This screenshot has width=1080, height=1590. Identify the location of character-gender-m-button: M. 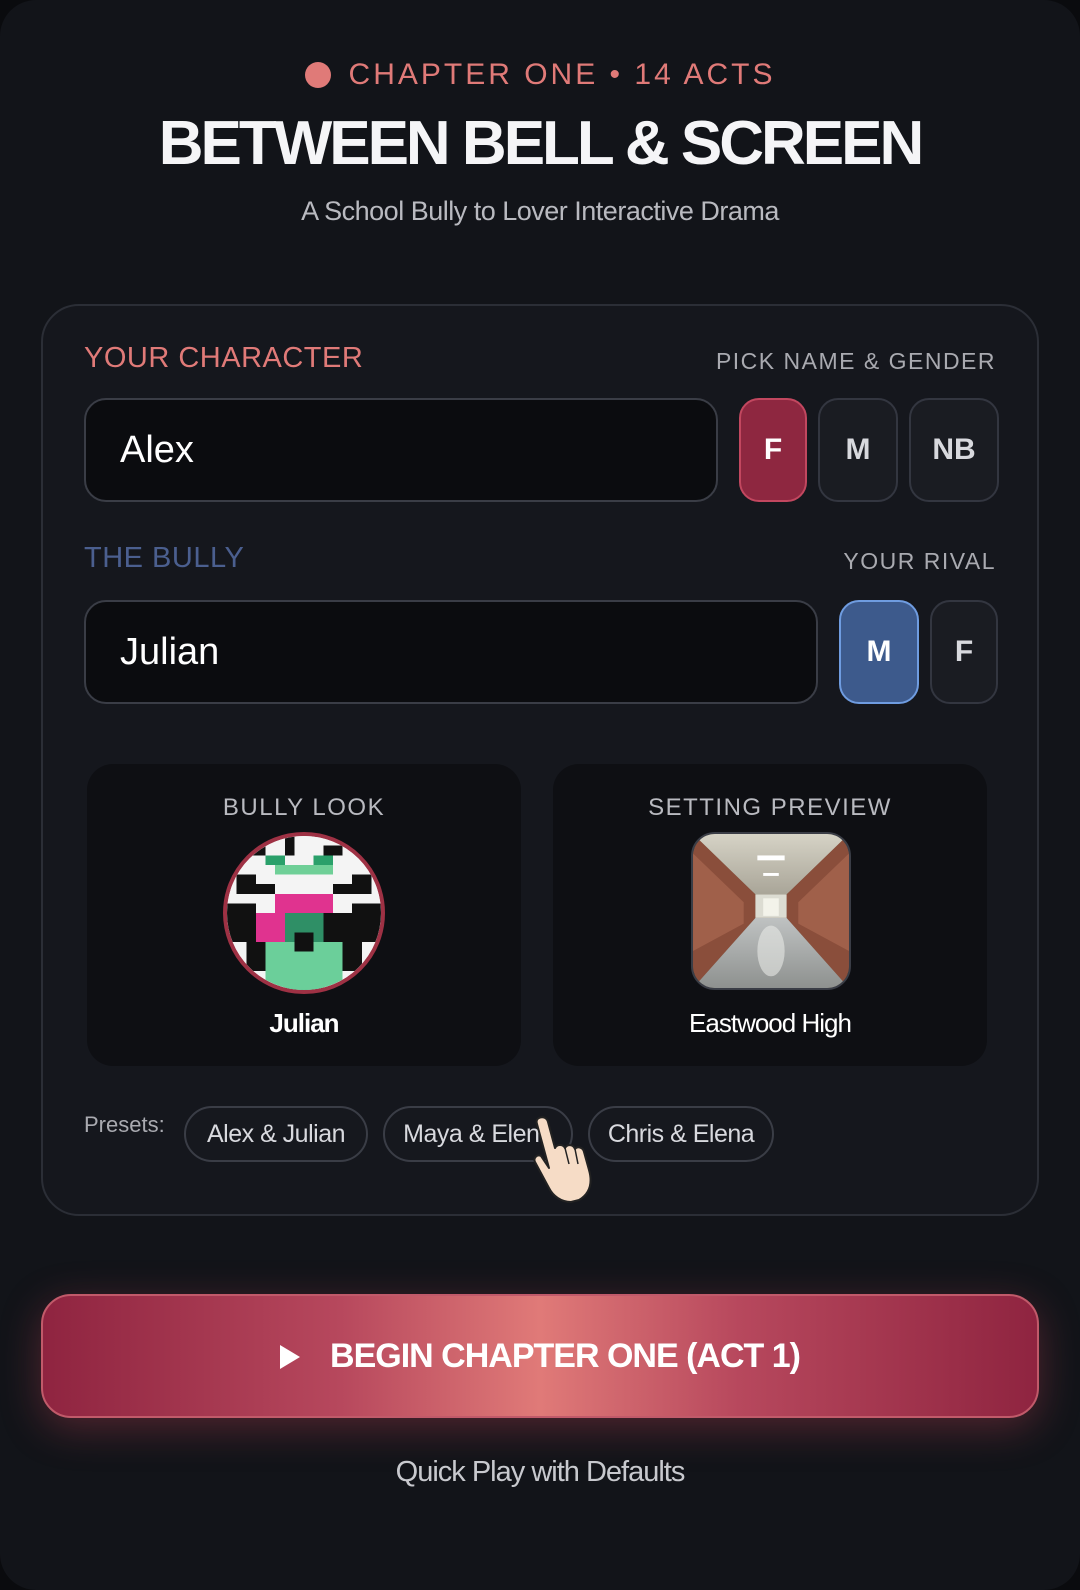
(858, 450).